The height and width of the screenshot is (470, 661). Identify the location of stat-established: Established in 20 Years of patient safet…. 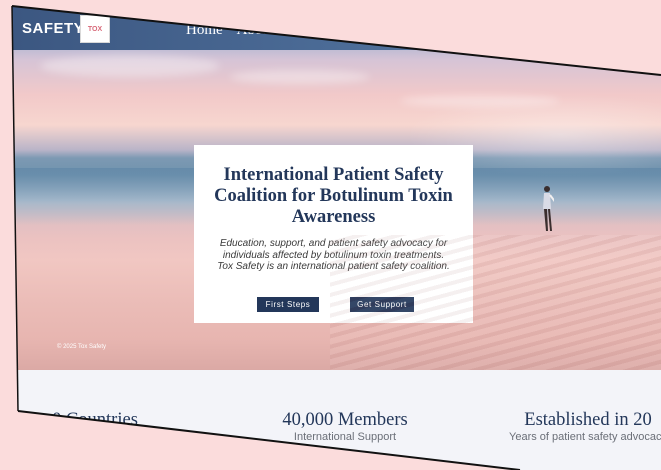
(584, 427).